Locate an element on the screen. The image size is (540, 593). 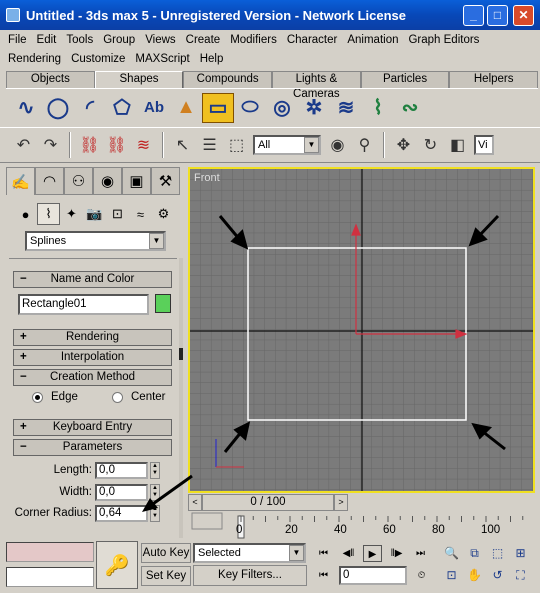
reference-coord-dropdown: Vi is located at coordinates (484, 145).